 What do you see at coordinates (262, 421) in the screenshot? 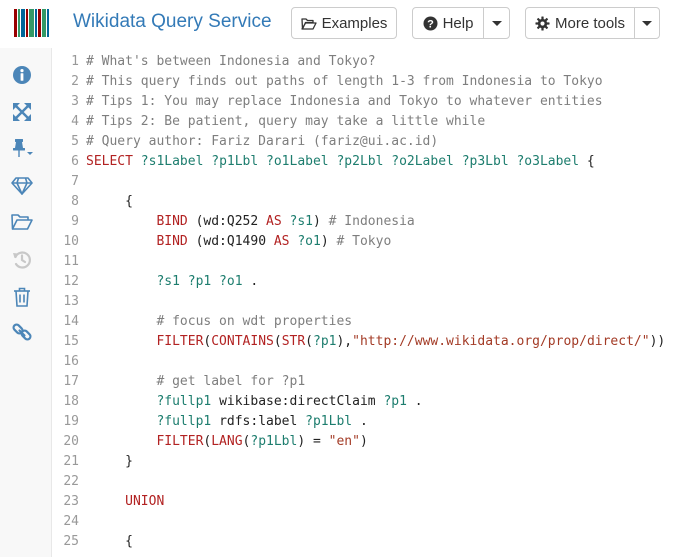
I see `code-token: rdfs:label` at bounding box center [262, 421].